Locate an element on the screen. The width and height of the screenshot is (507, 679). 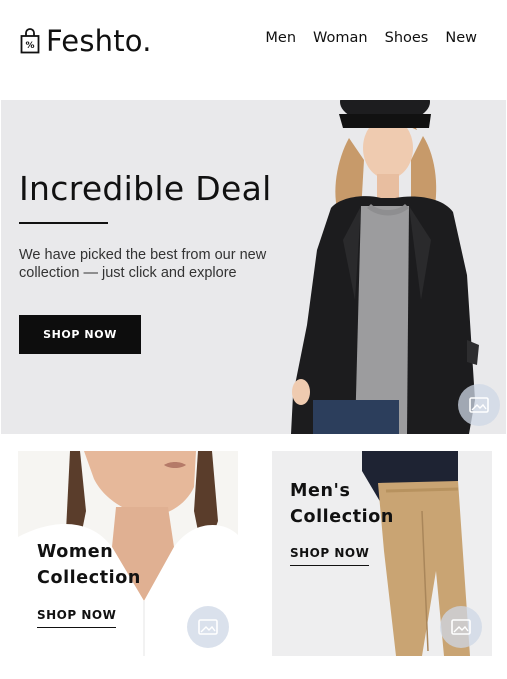
women-card-title-line2: Collection is located at coordinates (89, 578).